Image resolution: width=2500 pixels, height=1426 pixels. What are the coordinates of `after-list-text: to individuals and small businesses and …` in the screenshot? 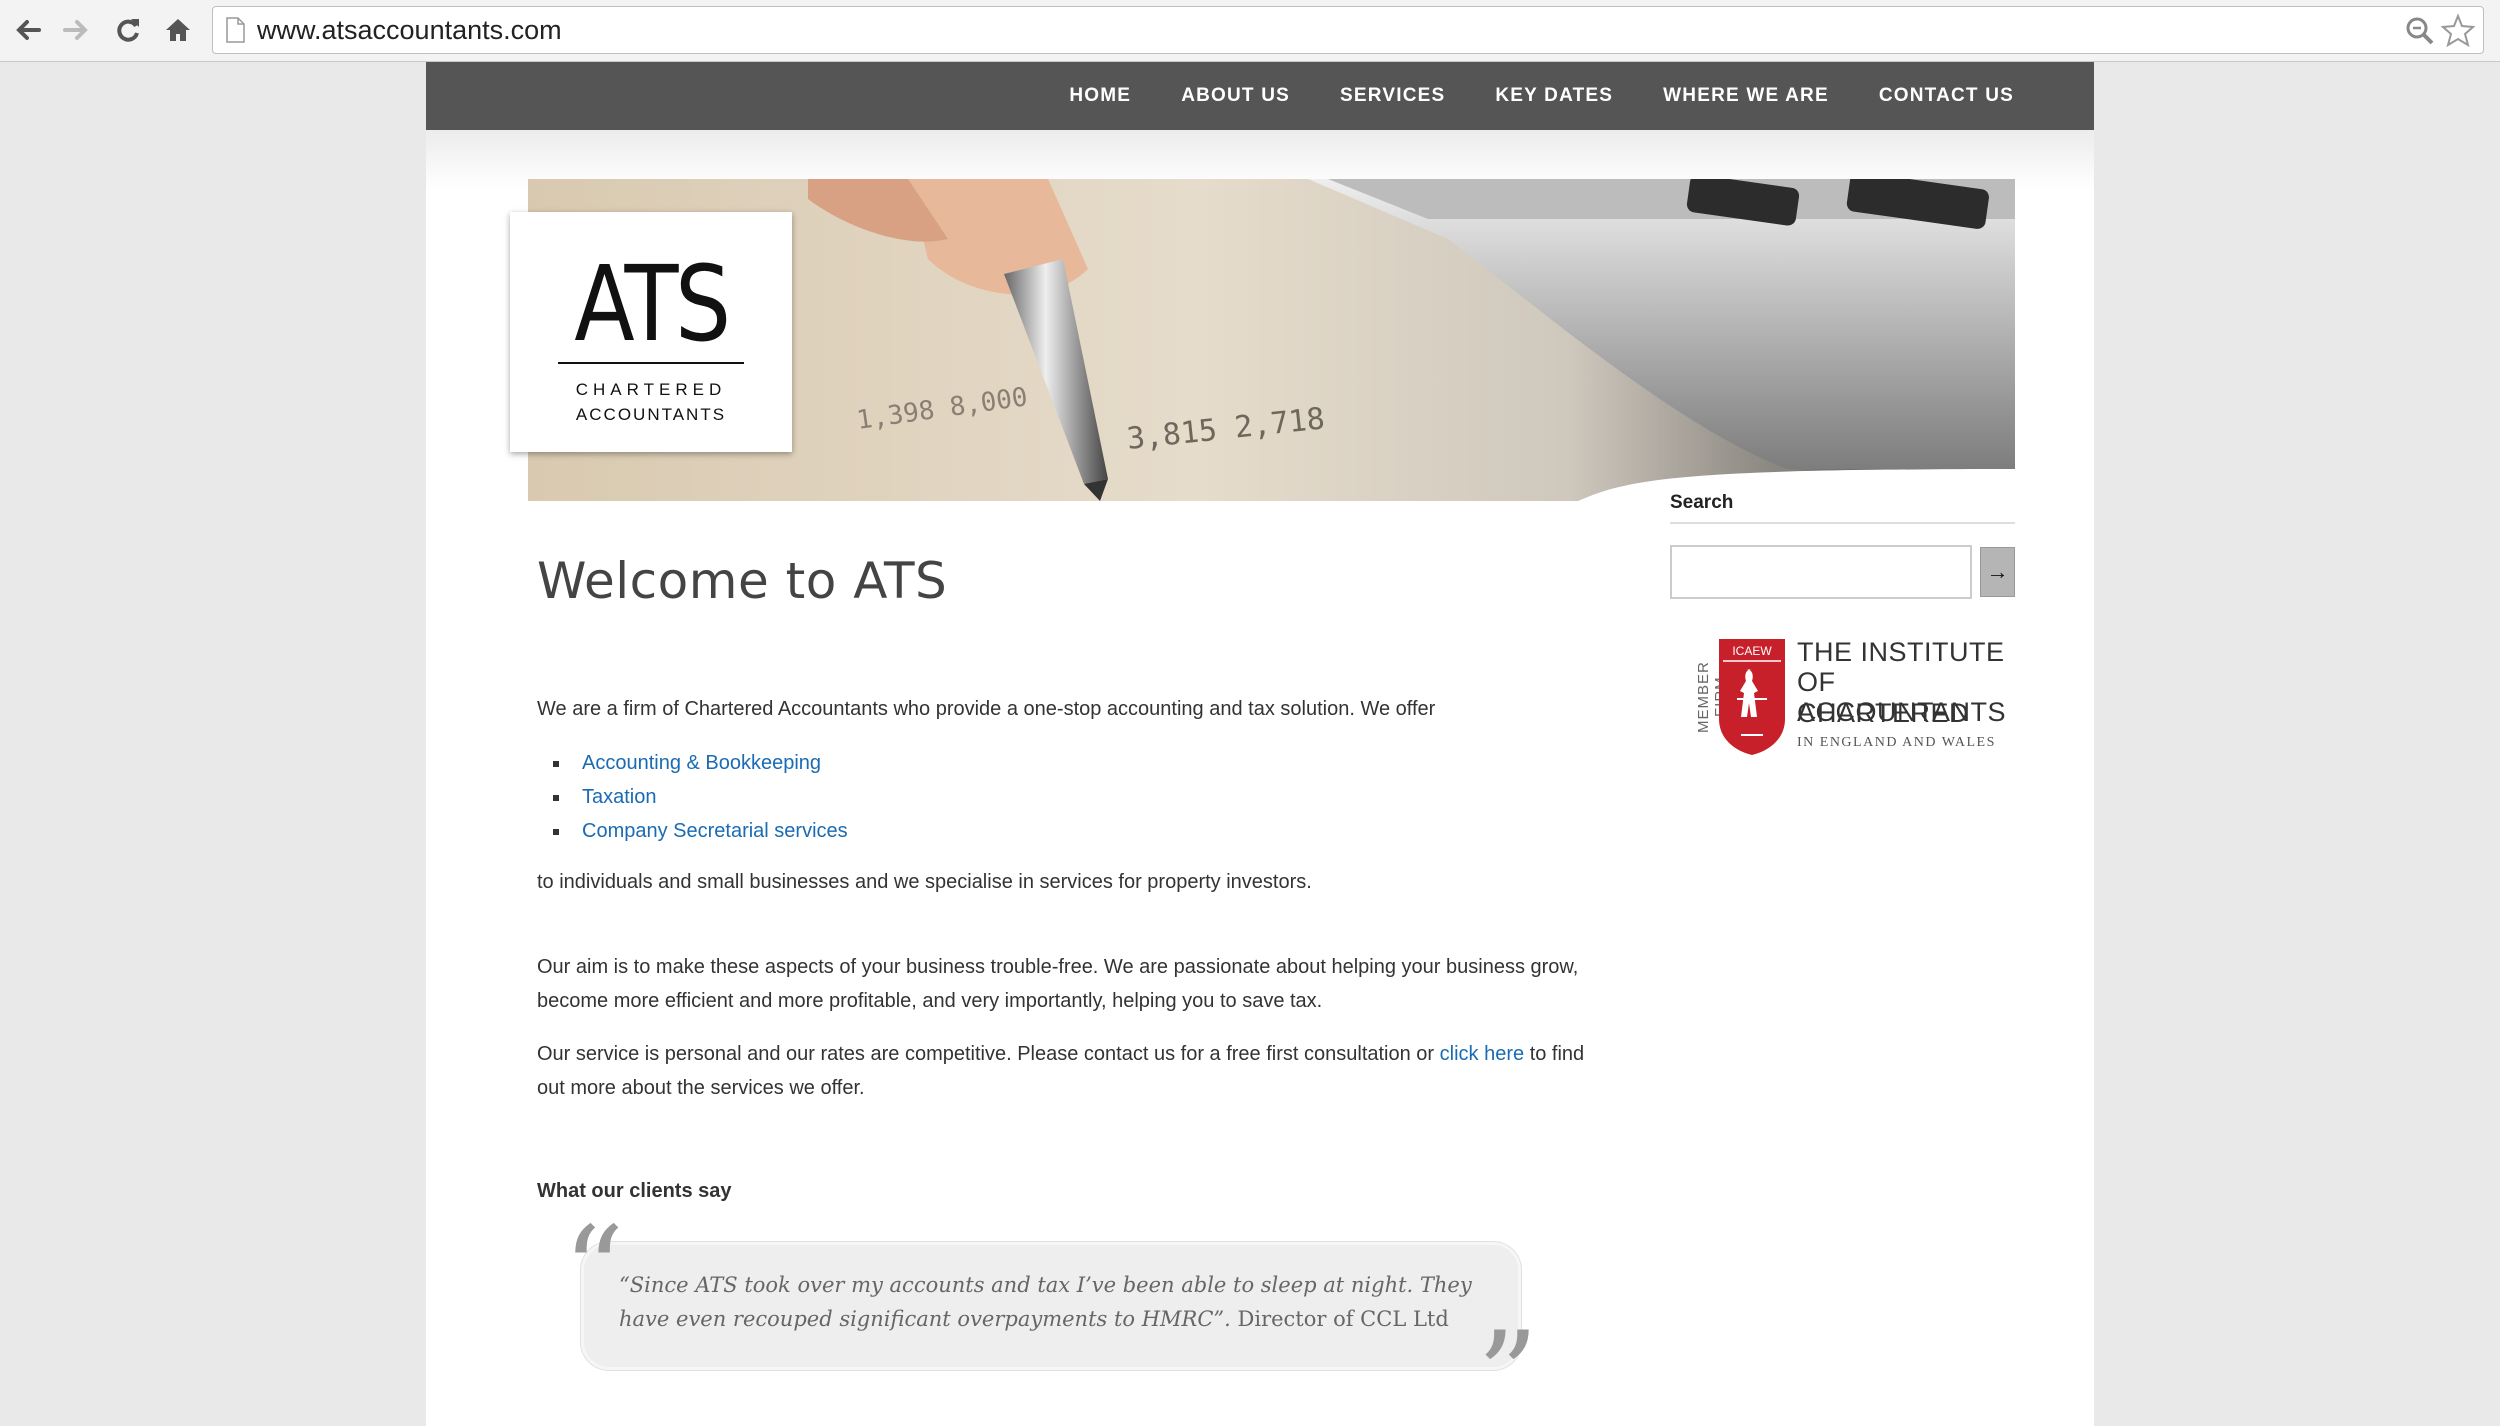 It's located at (924, 882).